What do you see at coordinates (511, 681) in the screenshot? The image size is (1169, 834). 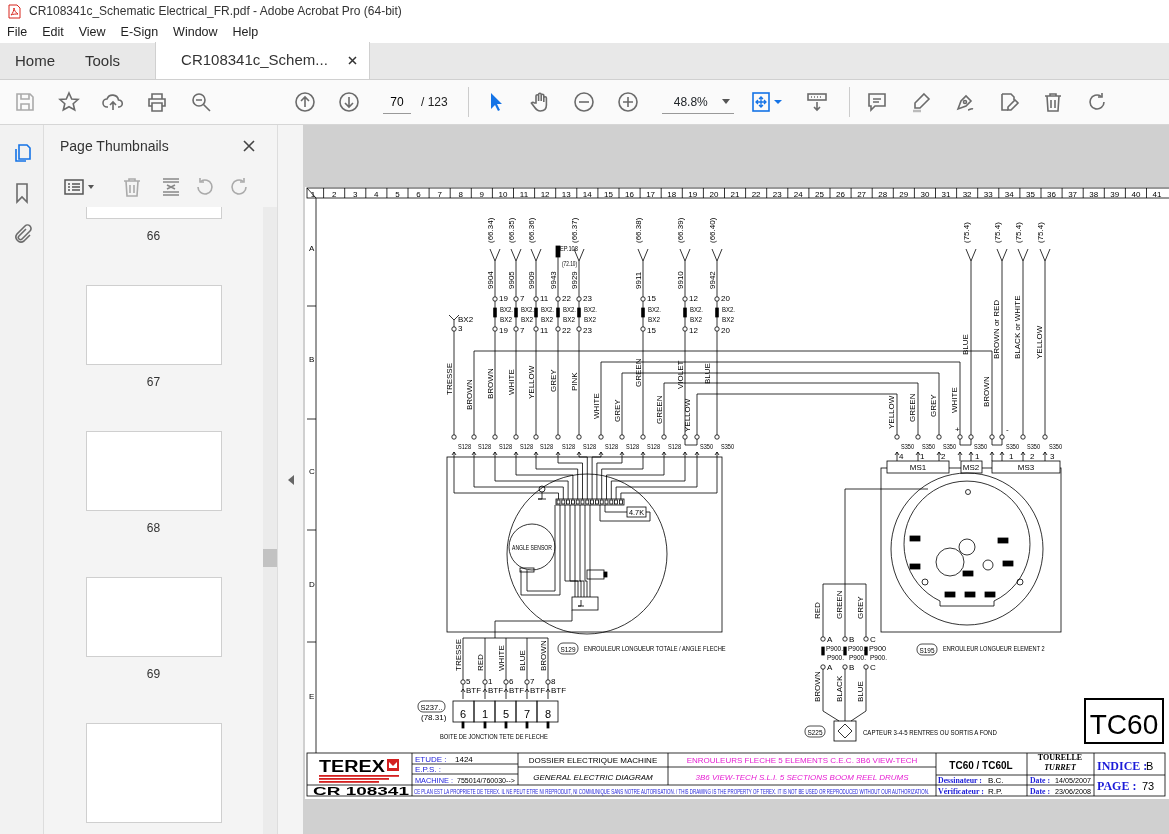 I see `pin-number: 6` at bounding box center [511, 681].